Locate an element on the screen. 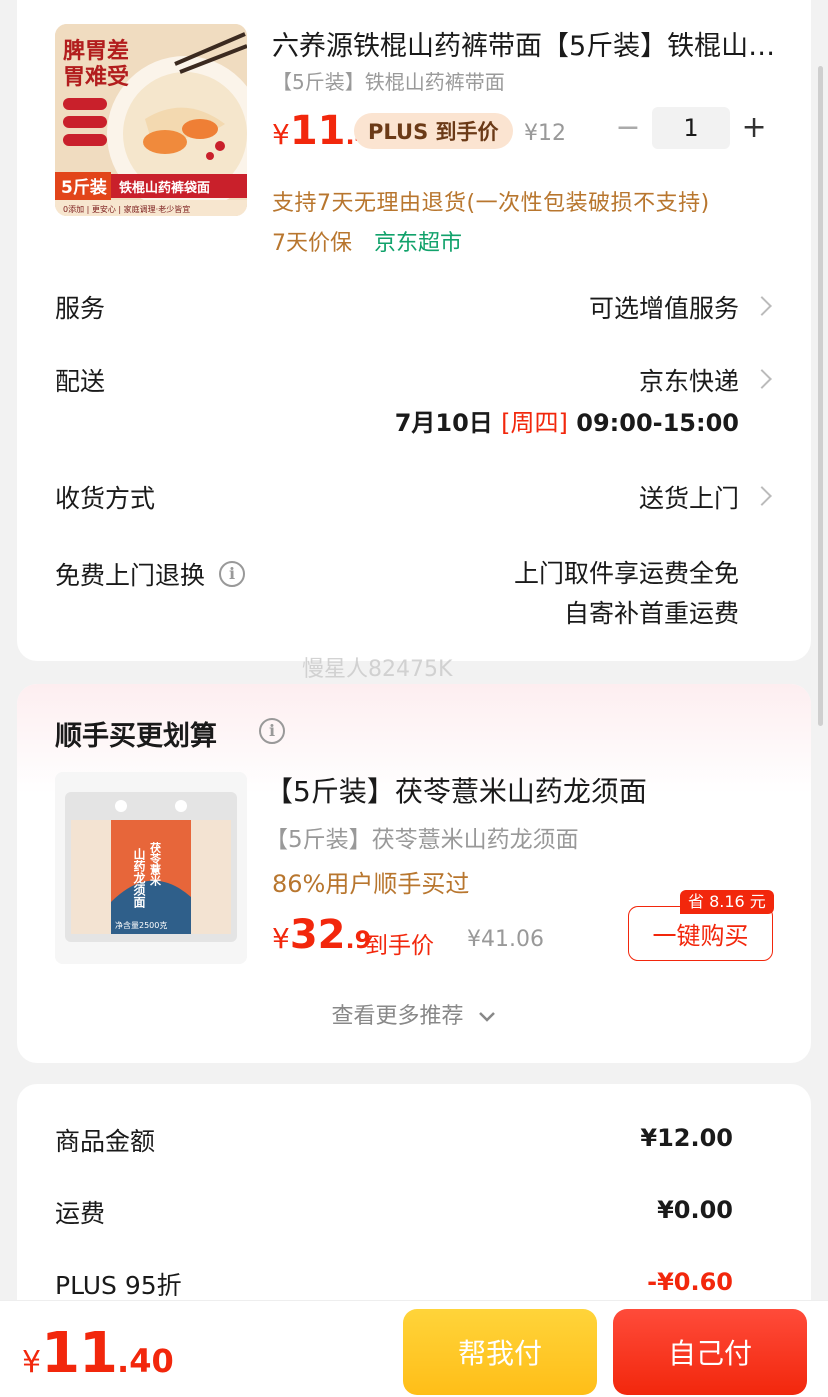  recommend-image: 山药龙须面 茯苓薏米 净含量2500克 is located at coordinates (151, 868).